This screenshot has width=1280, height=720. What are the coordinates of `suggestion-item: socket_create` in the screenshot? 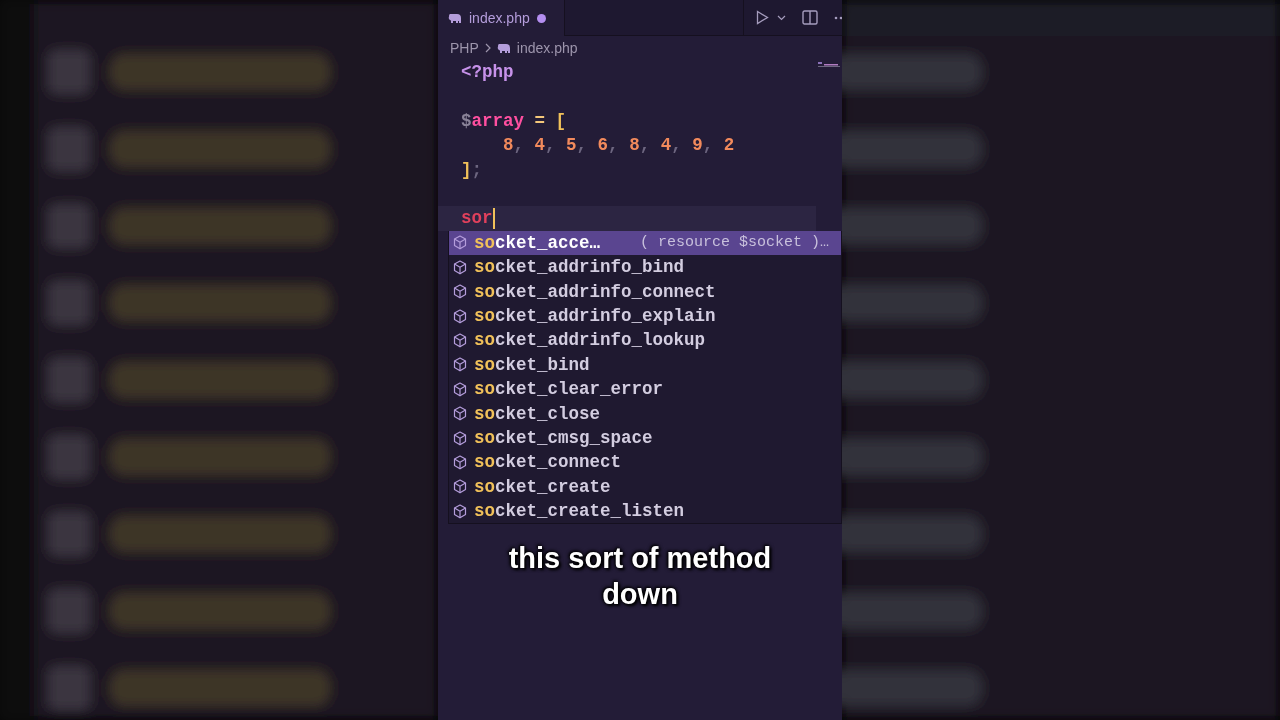 It's located at (645, 487).